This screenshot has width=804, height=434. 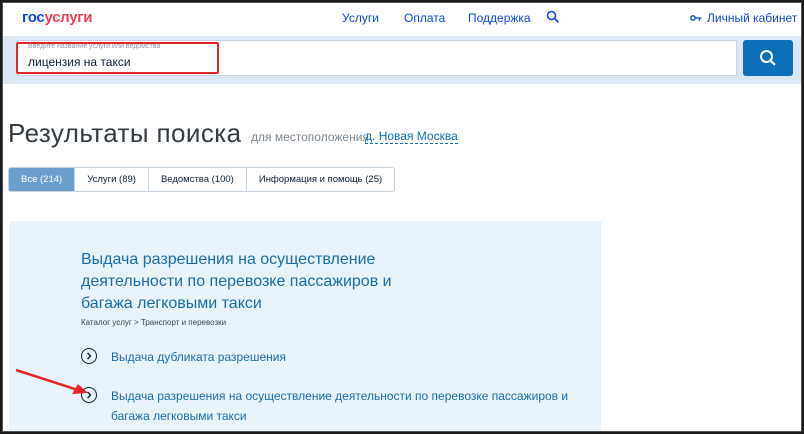 I want to click on search-button, so click(x=768, y=58).